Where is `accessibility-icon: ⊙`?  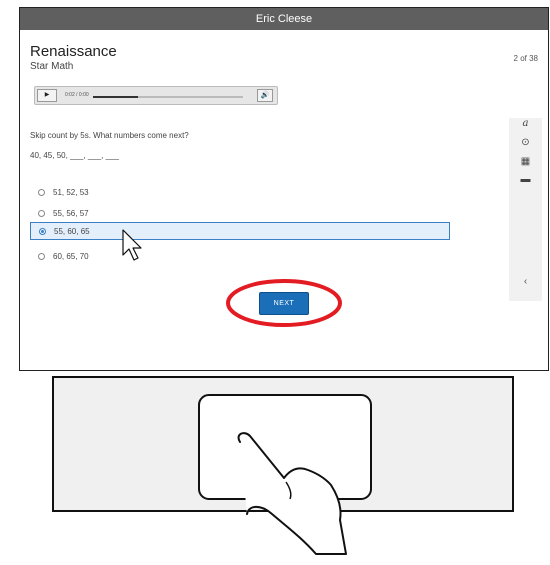
accessibility-icon: ⊙ is located at coordinates (525, 142).